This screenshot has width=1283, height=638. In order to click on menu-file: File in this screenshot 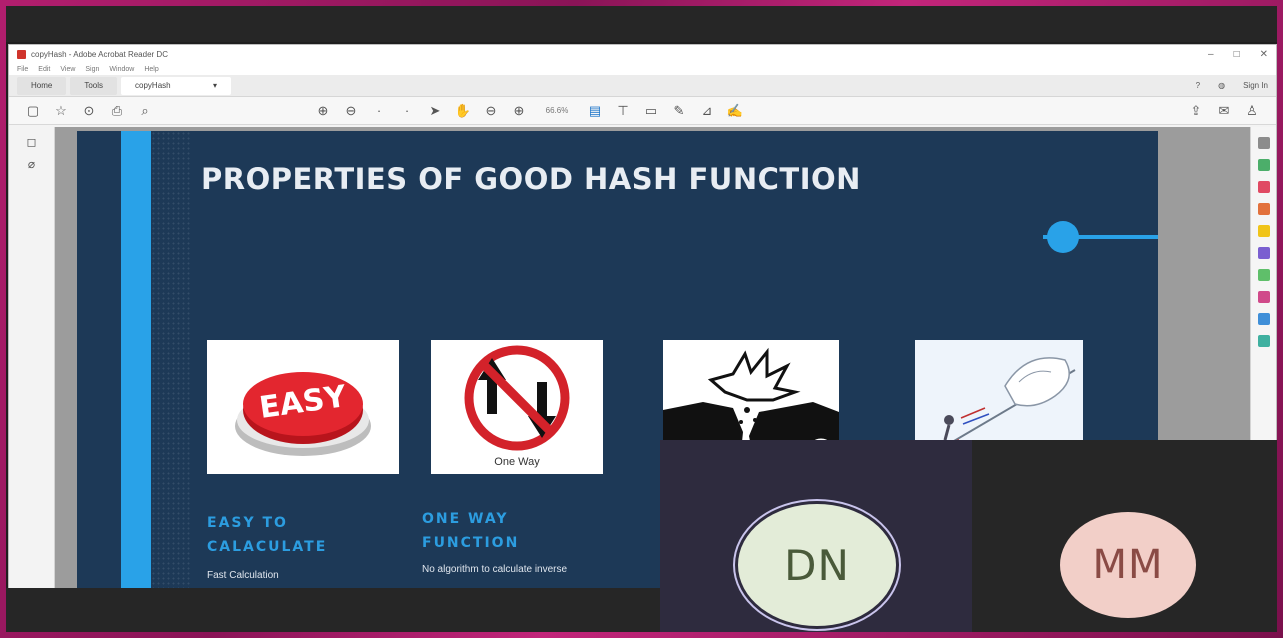, I will do `click(22, 69)`.